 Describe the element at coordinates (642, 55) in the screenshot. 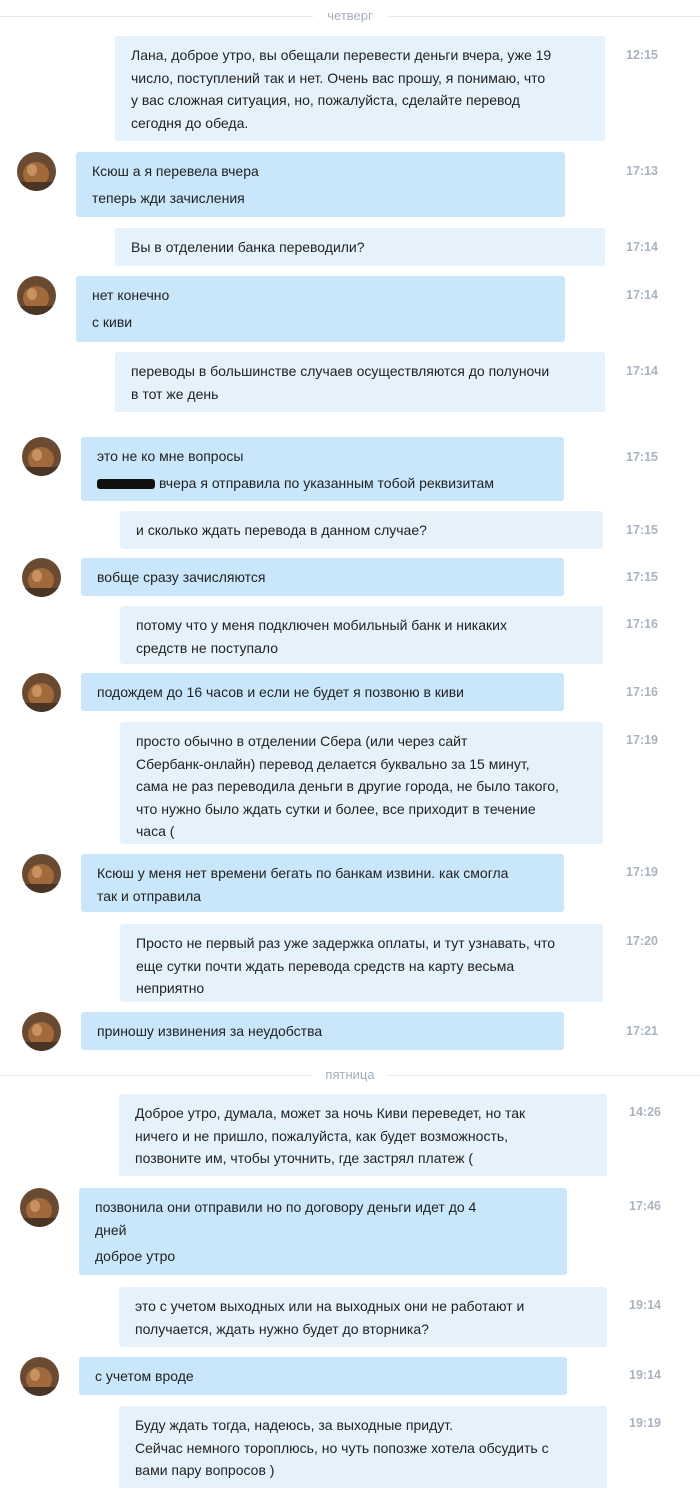

I see `message-time: 12:15` at that location.